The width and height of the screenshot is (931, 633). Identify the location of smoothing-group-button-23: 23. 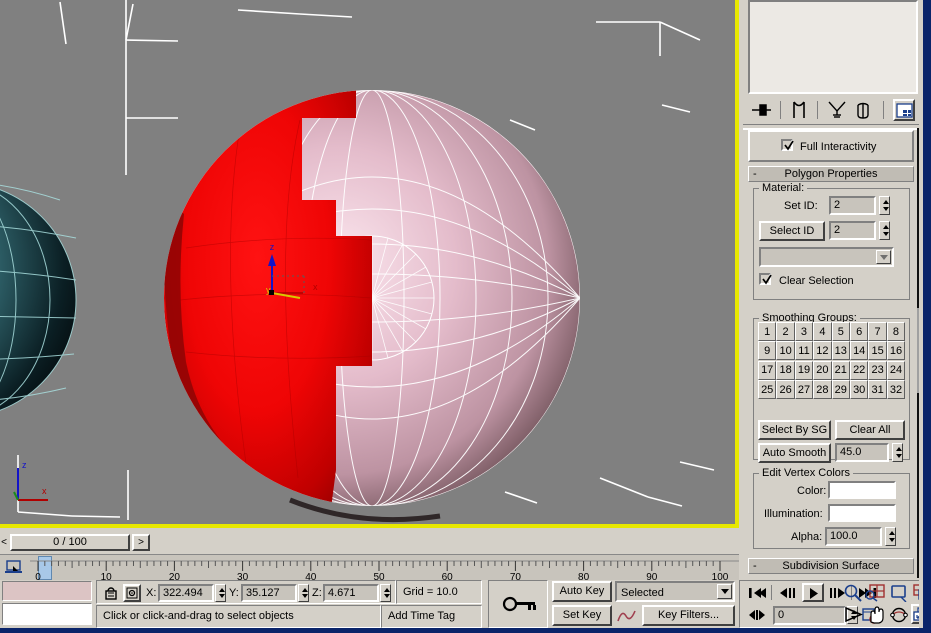
(877, 370).